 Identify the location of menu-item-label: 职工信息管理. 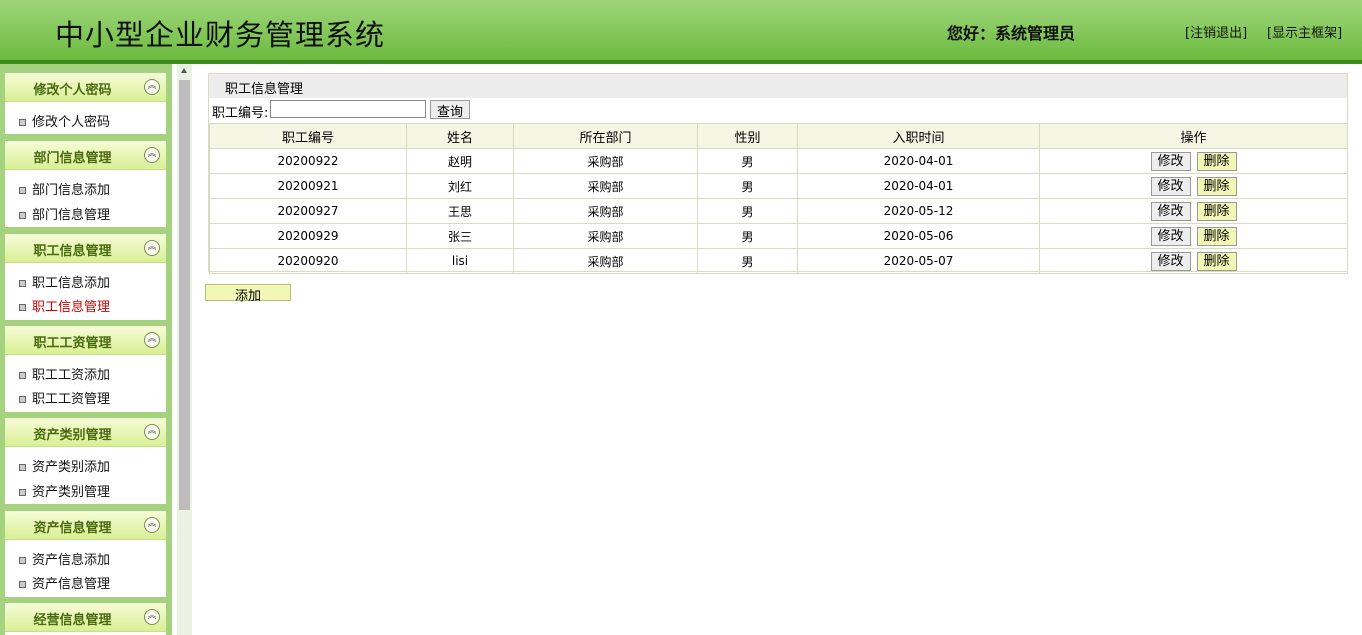
(71, 307).